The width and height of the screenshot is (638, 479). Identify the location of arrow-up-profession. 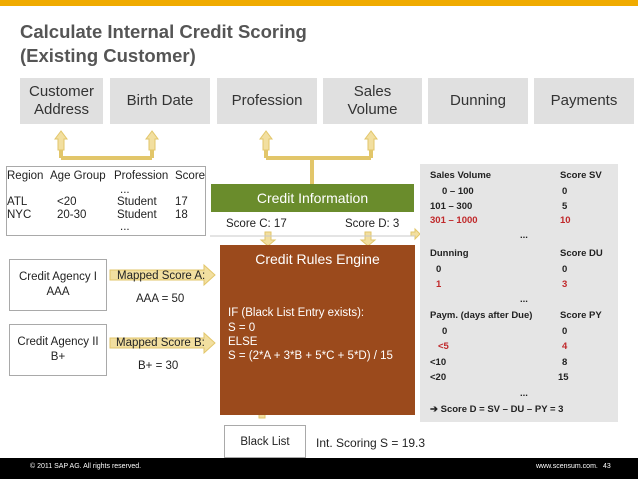
(266, 140).